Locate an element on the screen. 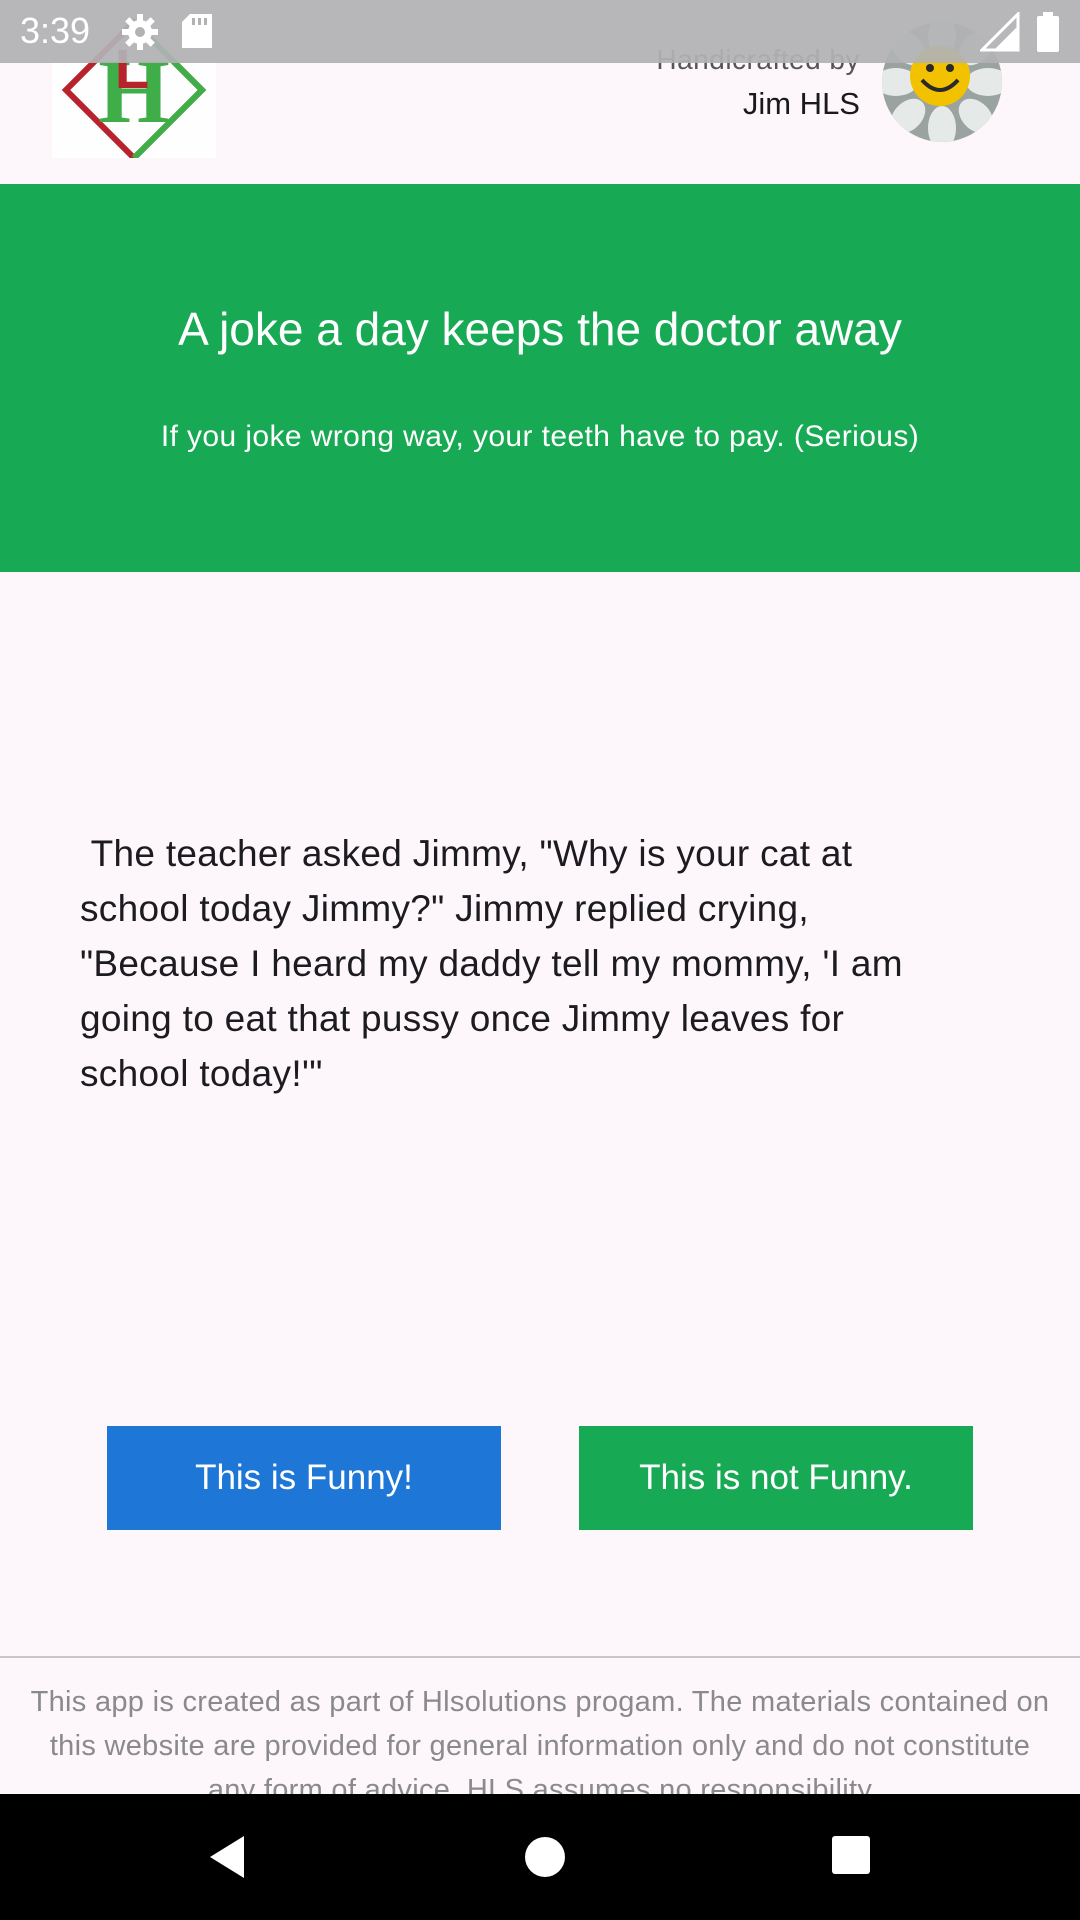 The width and height of the screenshot is (1080, 1920). home-icon is located at coordinates (545, 1857).